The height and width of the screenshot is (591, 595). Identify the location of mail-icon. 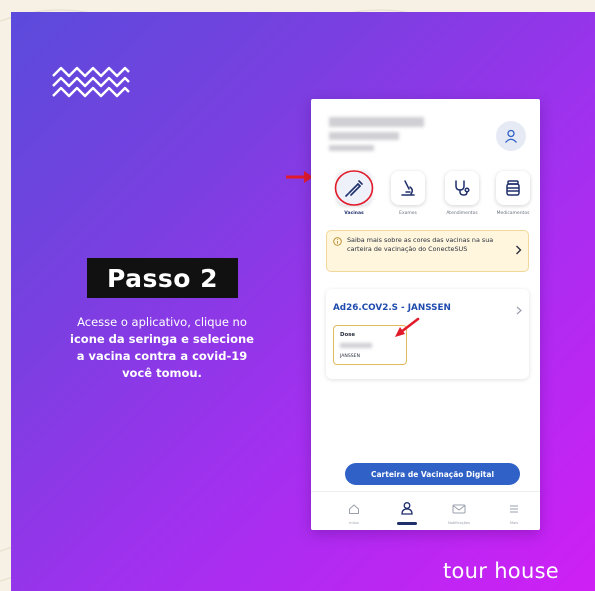
(459, 509).